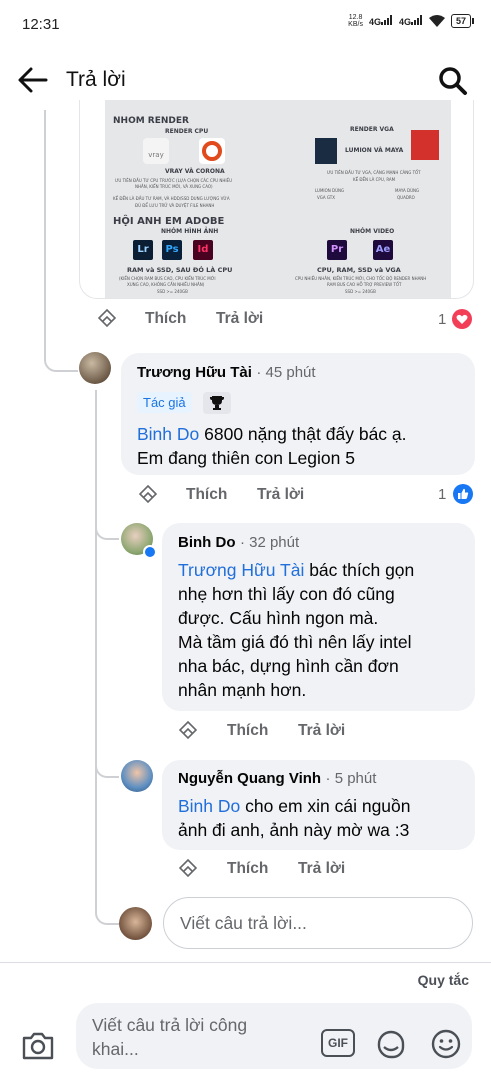  I want to click on photoshop-logo: Ps, so click(172, 250).